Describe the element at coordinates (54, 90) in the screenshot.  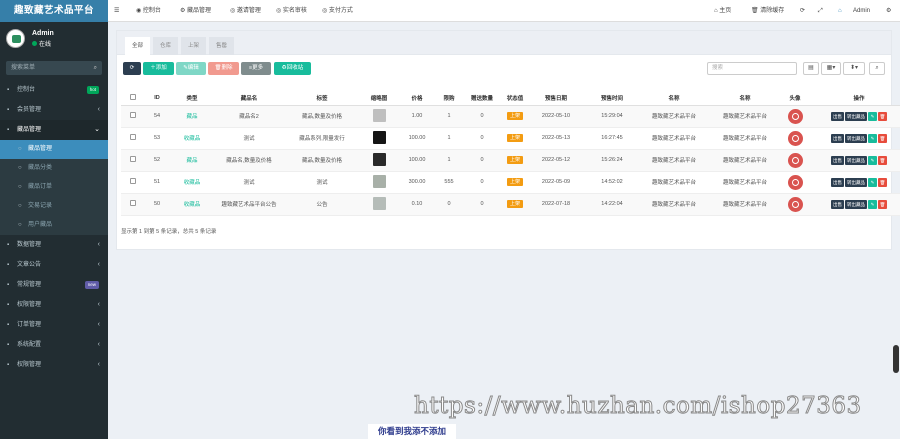
I see `sidebar-item-0: ▪ 控制台 hot` at that location.